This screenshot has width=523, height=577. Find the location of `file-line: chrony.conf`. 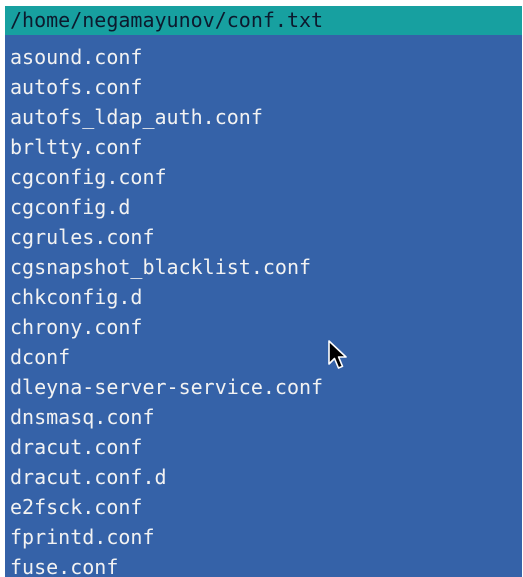

file-line: chrony.conf is located at coordinates (76, 327).